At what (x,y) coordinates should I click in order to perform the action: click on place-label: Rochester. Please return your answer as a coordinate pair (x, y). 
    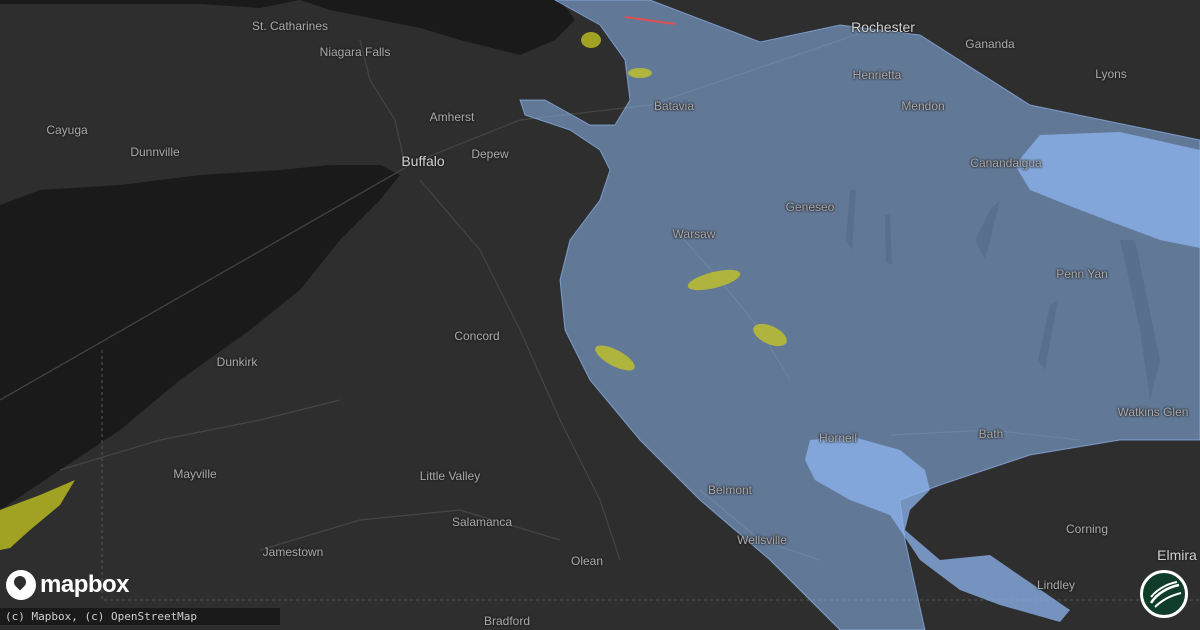
    Looking at the image, I should click on (883, 27).